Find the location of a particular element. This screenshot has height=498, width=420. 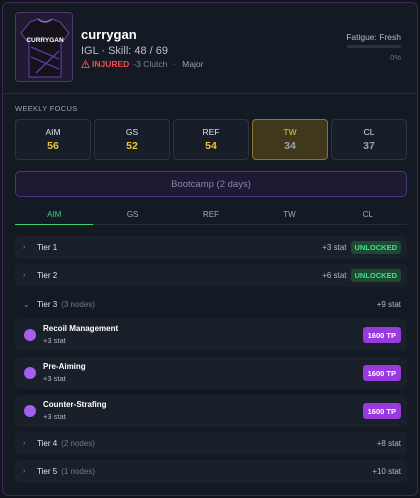

tier-name: Tier 4 (2 nodes) is located at coordinates (66, 443).